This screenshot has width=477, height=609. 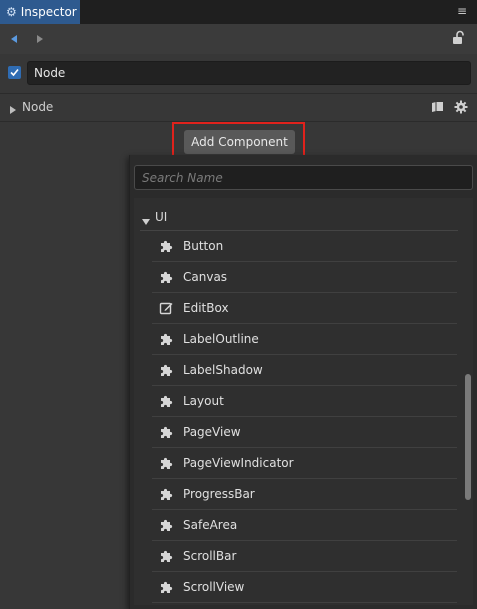 What do you see at coordinates (304, 556) in the screenshot?
I see `component-item: ScrollBar` at bounding box center [304, 556].